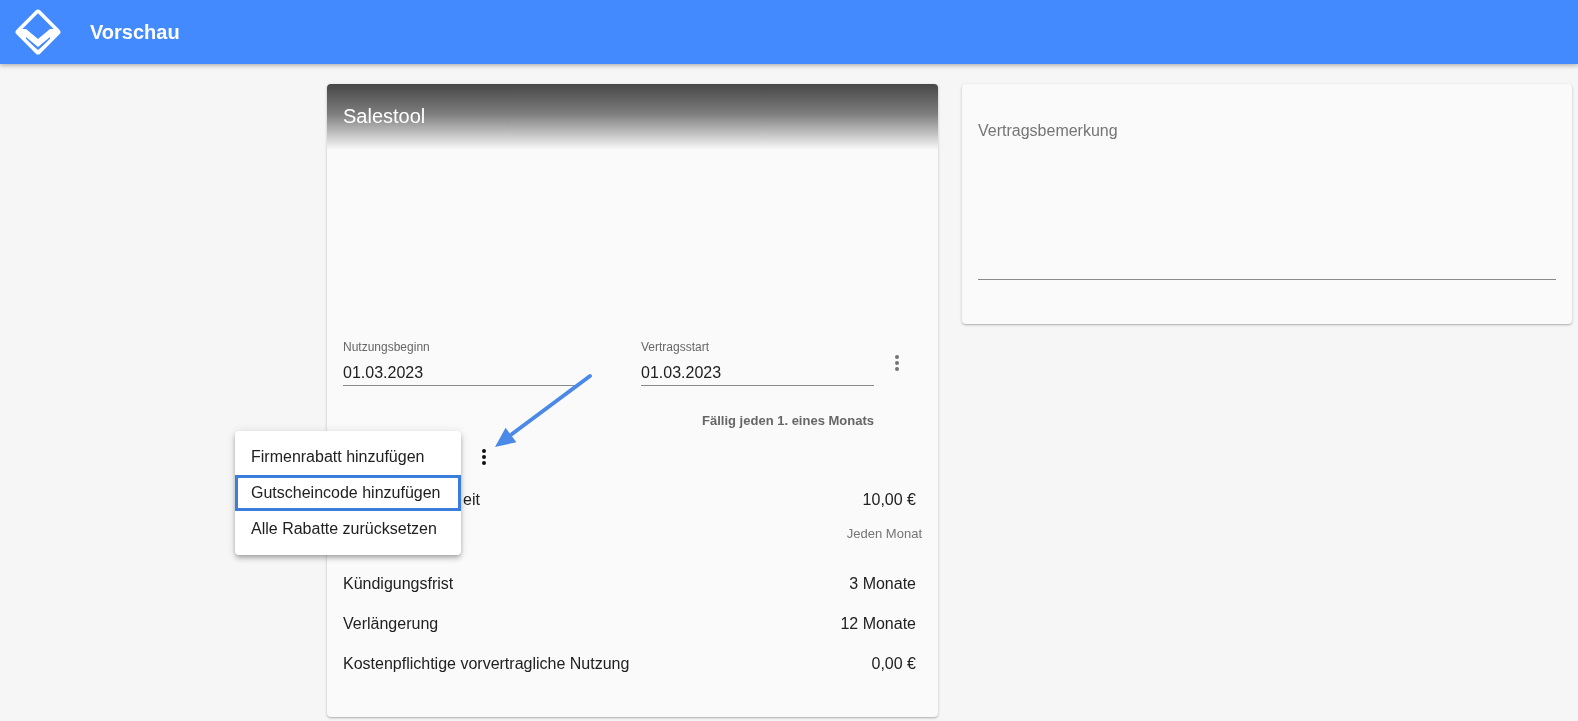 The height and width of the screenshot is (721, 1578). I want to click on row-label: Verlängerung, so click(391, 624).